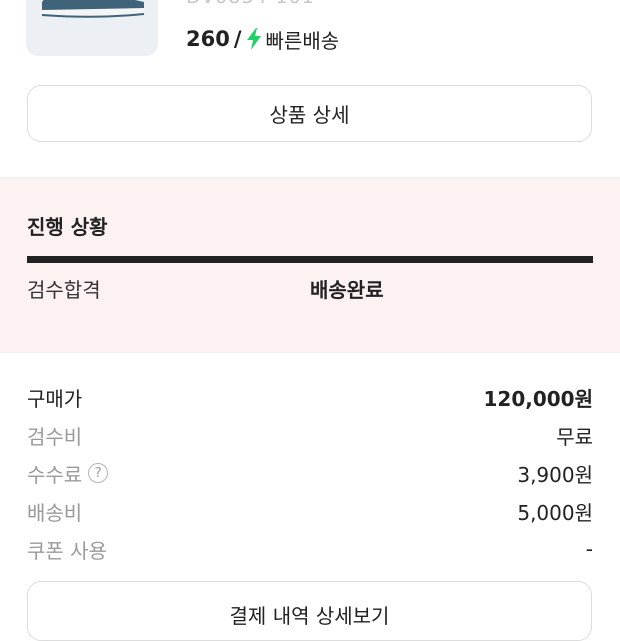 Image resolution: width=620 pixels, height=641 pixels. I want to click on price-value: 120,000원, so click(538, 398).